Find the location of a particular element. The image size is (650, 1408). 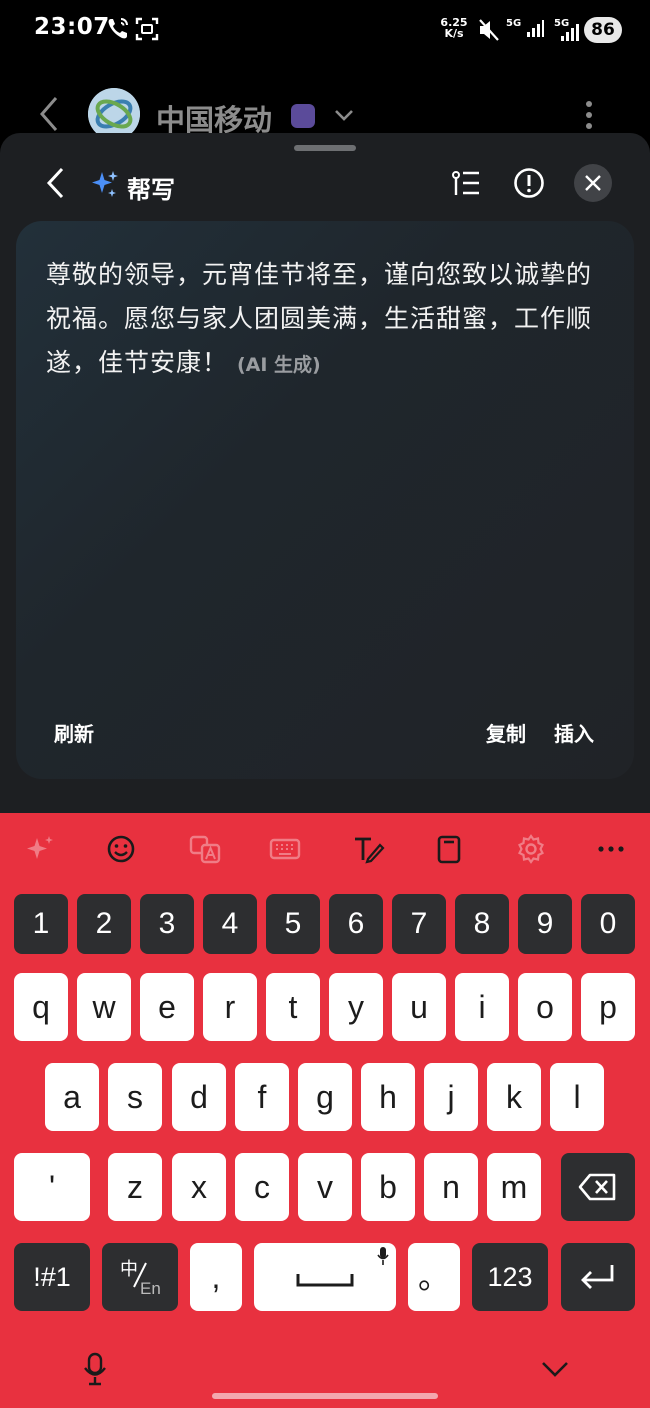

key-5: 5 is located at coordinates (293, 924).